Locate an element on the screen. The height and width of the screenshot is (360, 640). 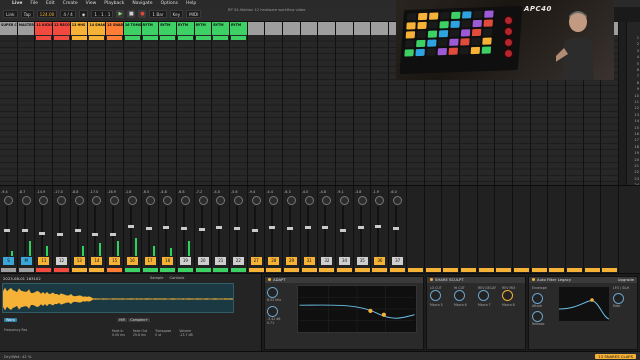
track-activator: 32 is located at coordinates (327, 261).